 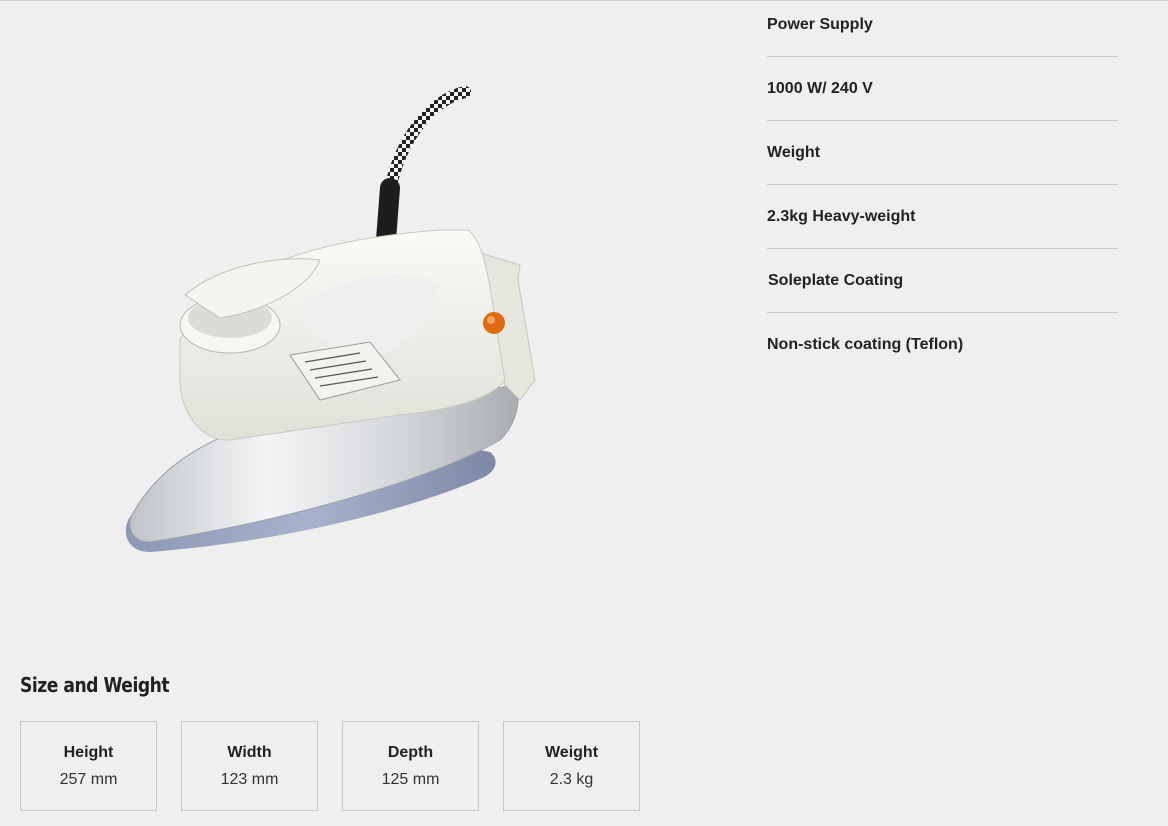 I want to click on size-weight-heading: Size and Weight, so click(x=95, y=685).